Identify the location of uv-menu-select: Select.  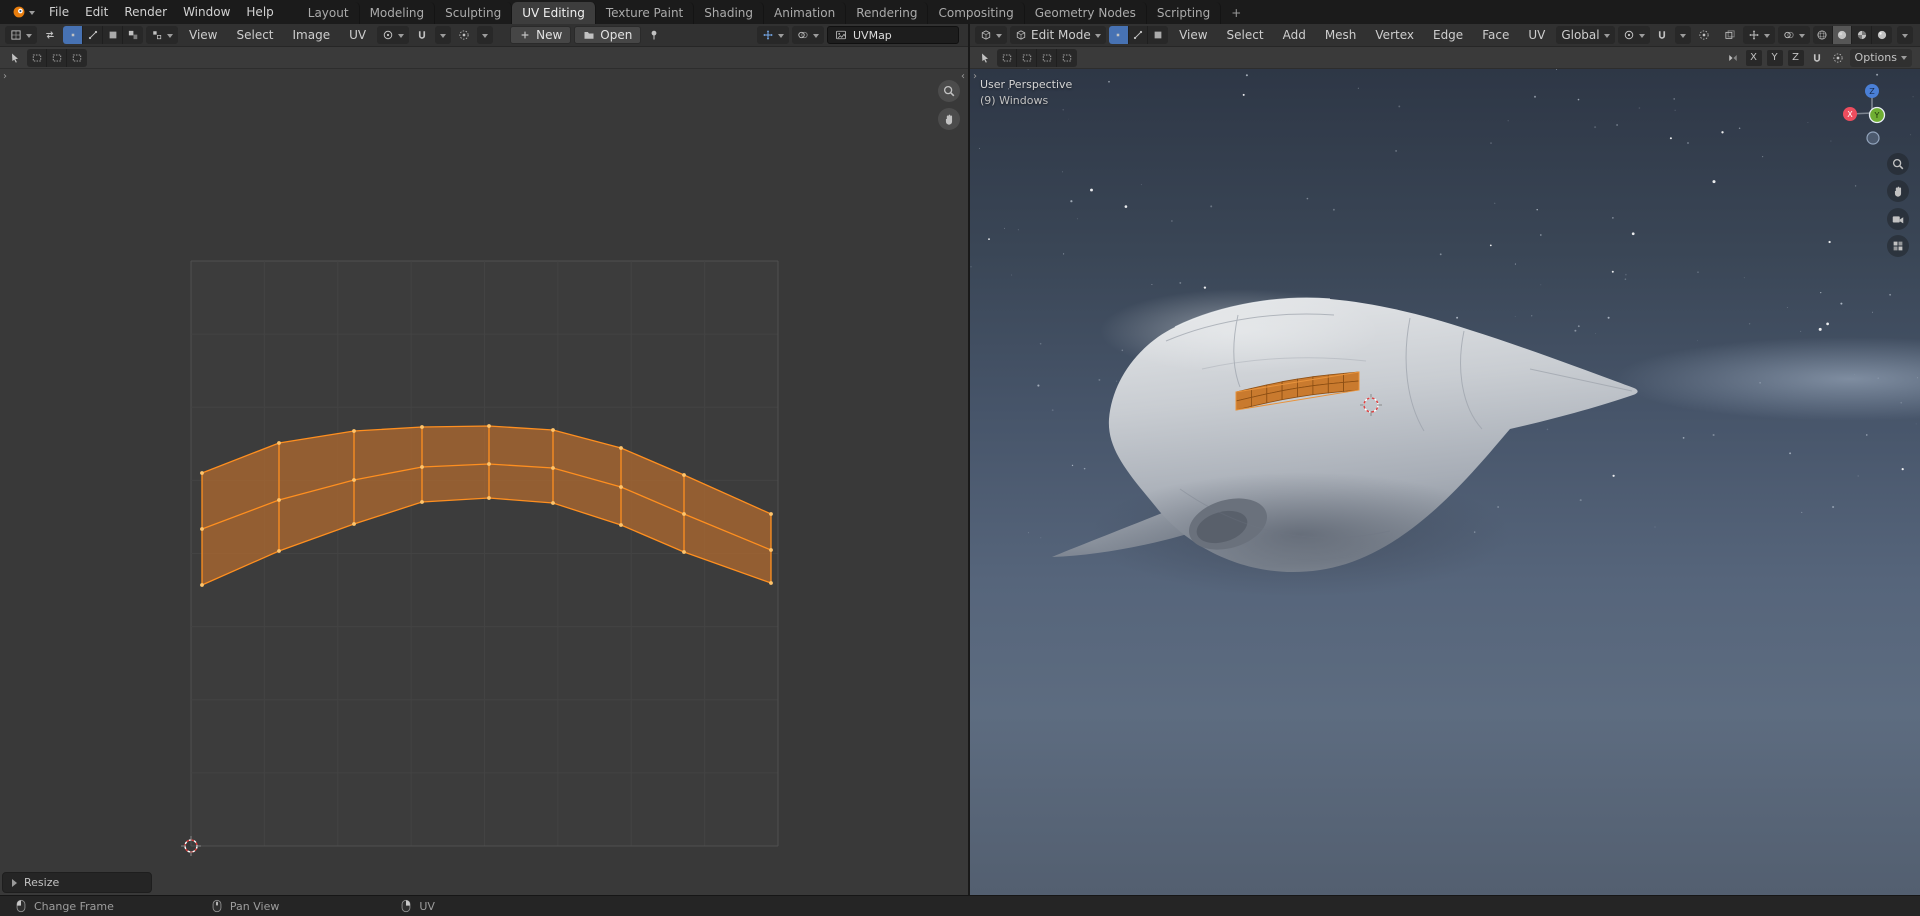
(254, 35).